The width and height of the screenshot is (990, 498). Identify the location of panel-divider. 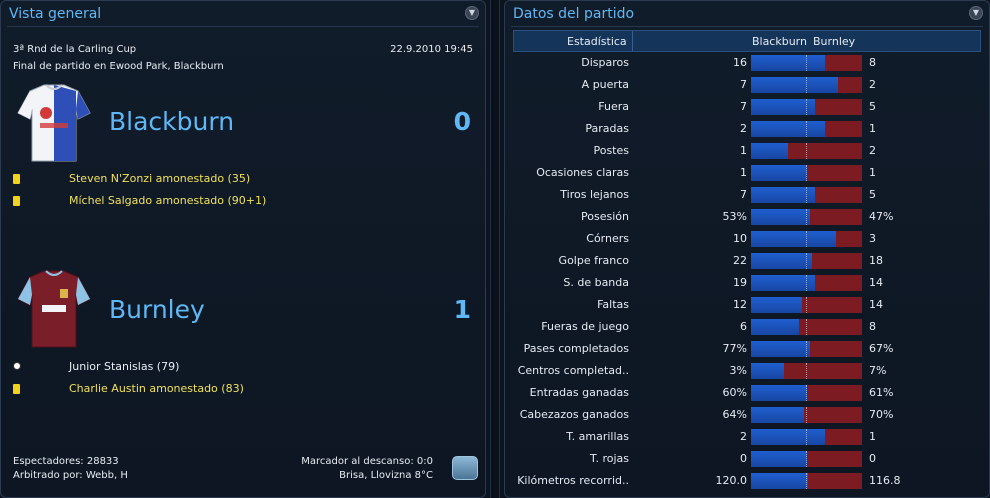
(495, 249).